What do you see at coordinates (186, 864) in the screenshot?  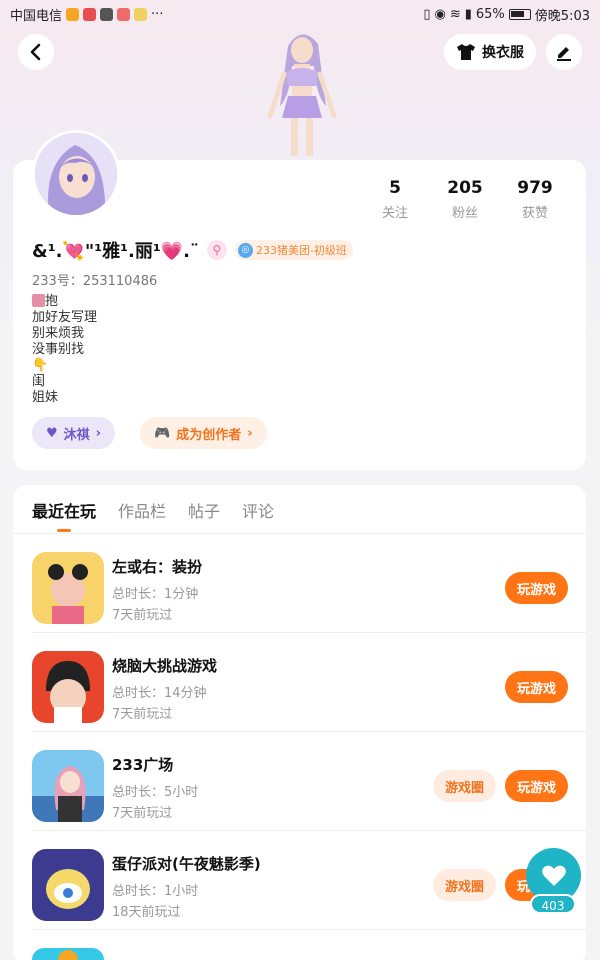 I see `game-name: 蛋仔派对(午夜魅影季)` at bounding box center [186, 864].